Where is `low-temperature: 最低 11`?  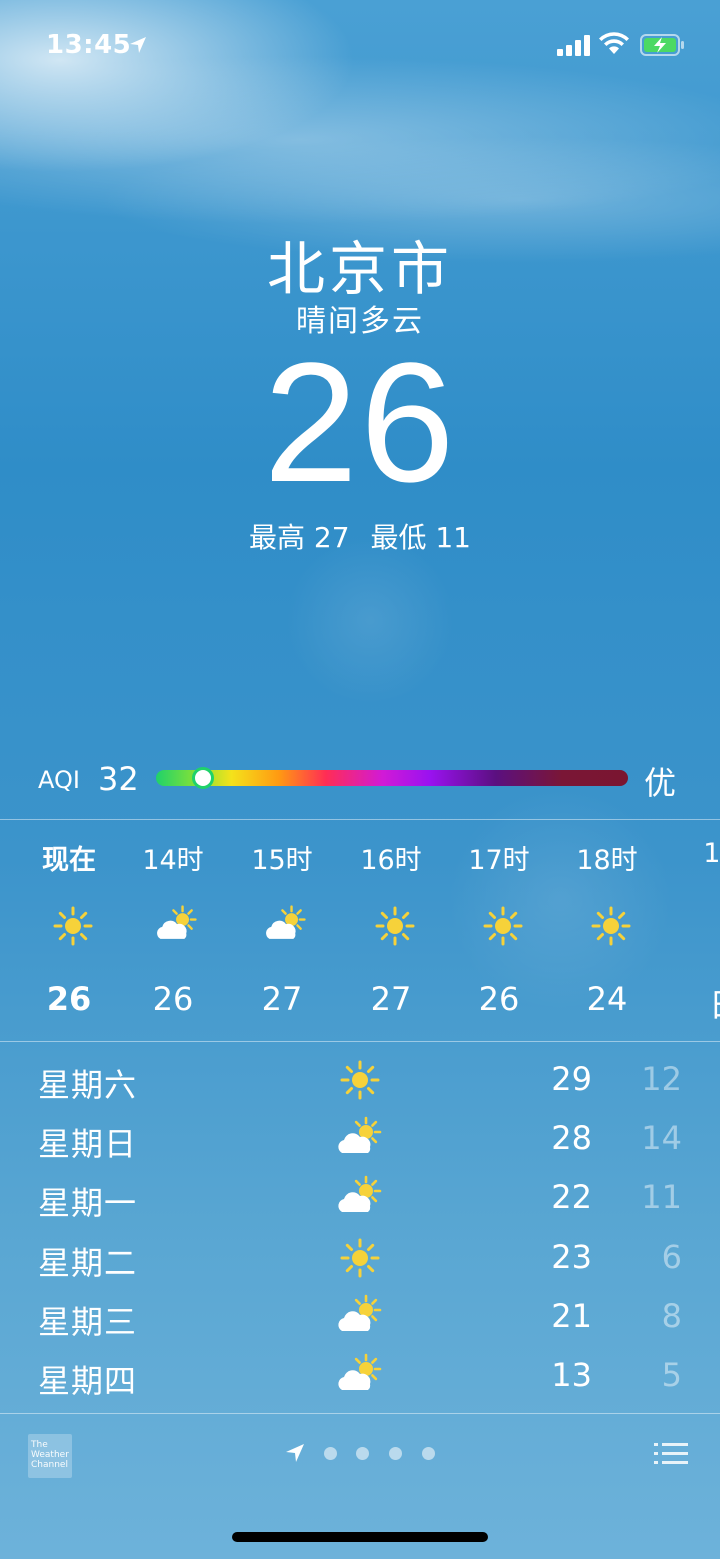
low-temperature: 最低 11 is located at coordinates (420, 537).